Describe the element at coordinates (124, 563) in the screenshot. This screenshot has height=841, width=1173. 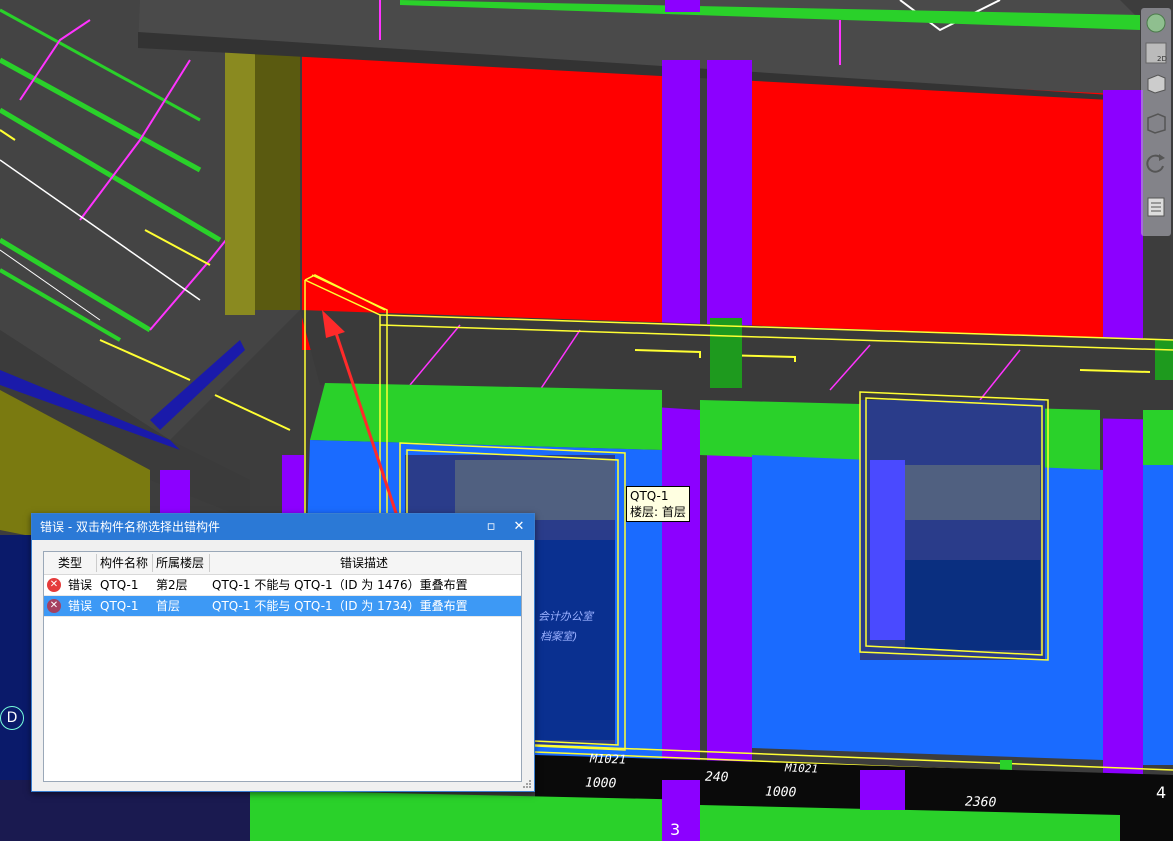
I see `column-header-name: 构件名称` at that location.